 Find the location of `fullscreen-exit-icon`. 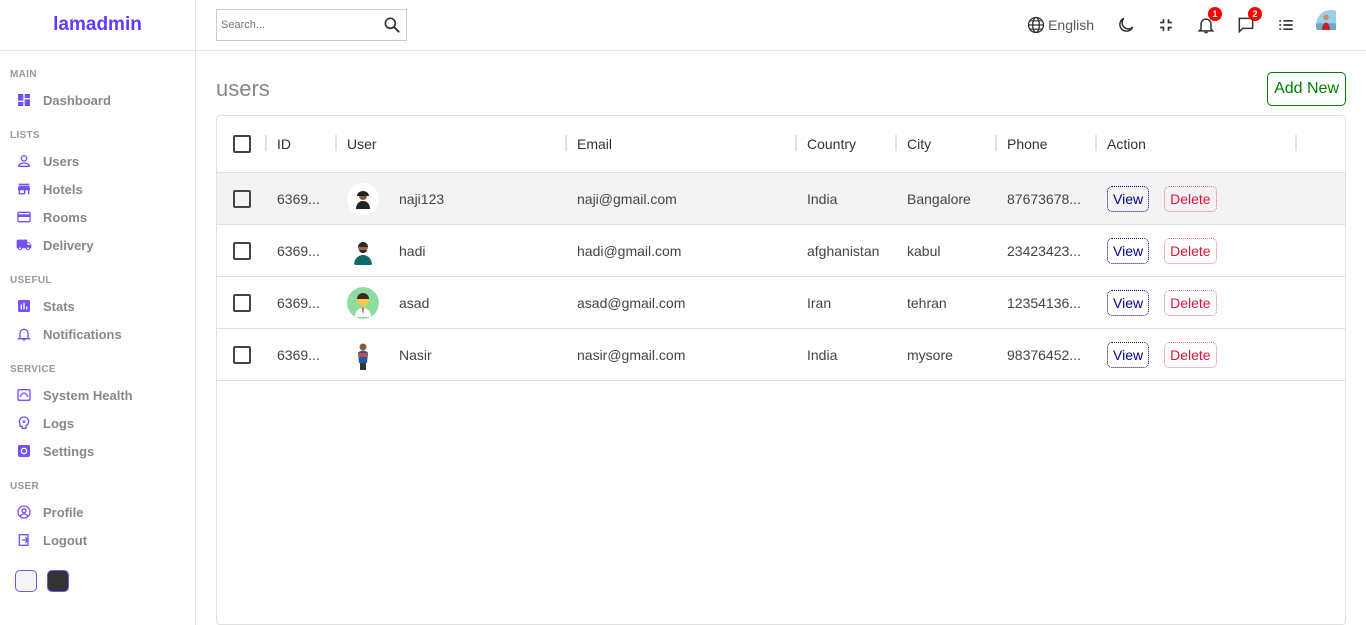

fullscreen-exit-icon is located at coordinates (1166, 25).